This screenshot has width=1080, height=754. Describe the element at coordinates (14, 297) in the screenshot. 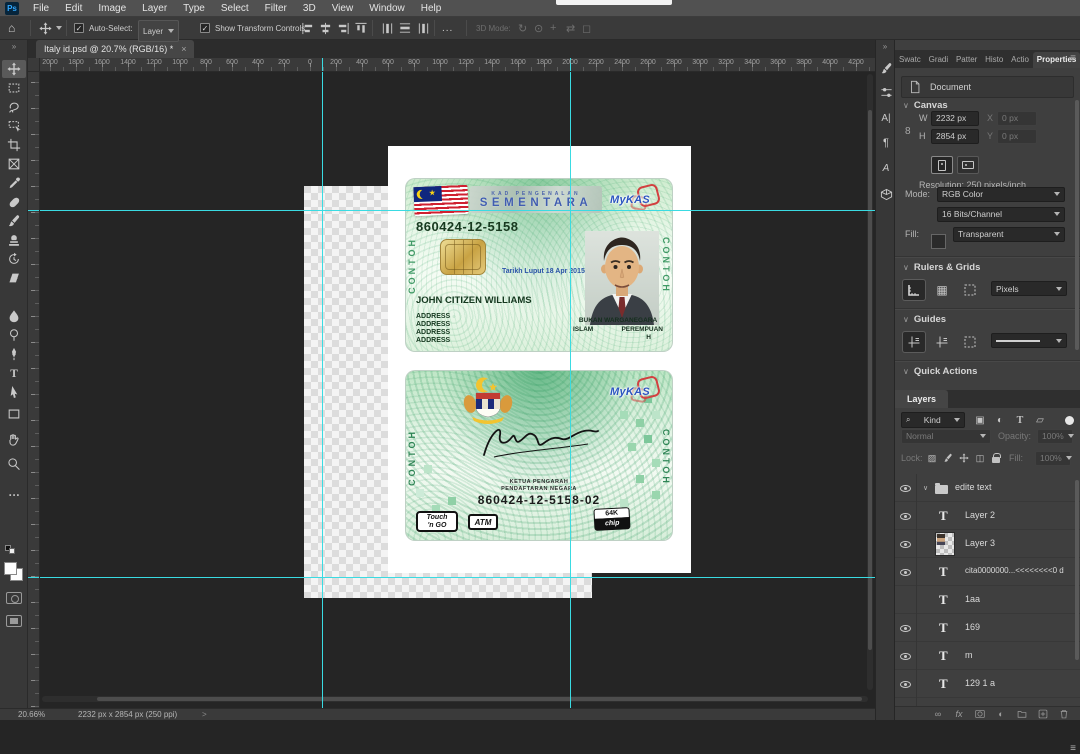

I see `gradient-tool` at that location.